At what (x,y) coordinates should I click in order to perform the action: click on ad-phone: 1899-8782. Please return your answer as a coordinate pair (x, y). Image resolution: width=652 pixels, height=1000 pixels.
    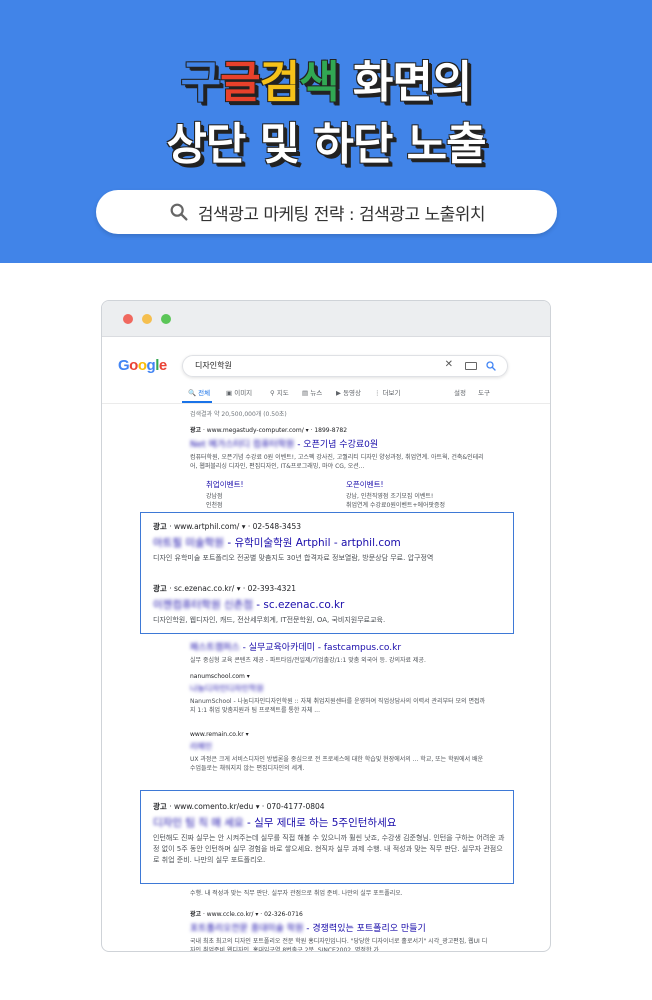
    Looking at the image, I should click on (330, 430).